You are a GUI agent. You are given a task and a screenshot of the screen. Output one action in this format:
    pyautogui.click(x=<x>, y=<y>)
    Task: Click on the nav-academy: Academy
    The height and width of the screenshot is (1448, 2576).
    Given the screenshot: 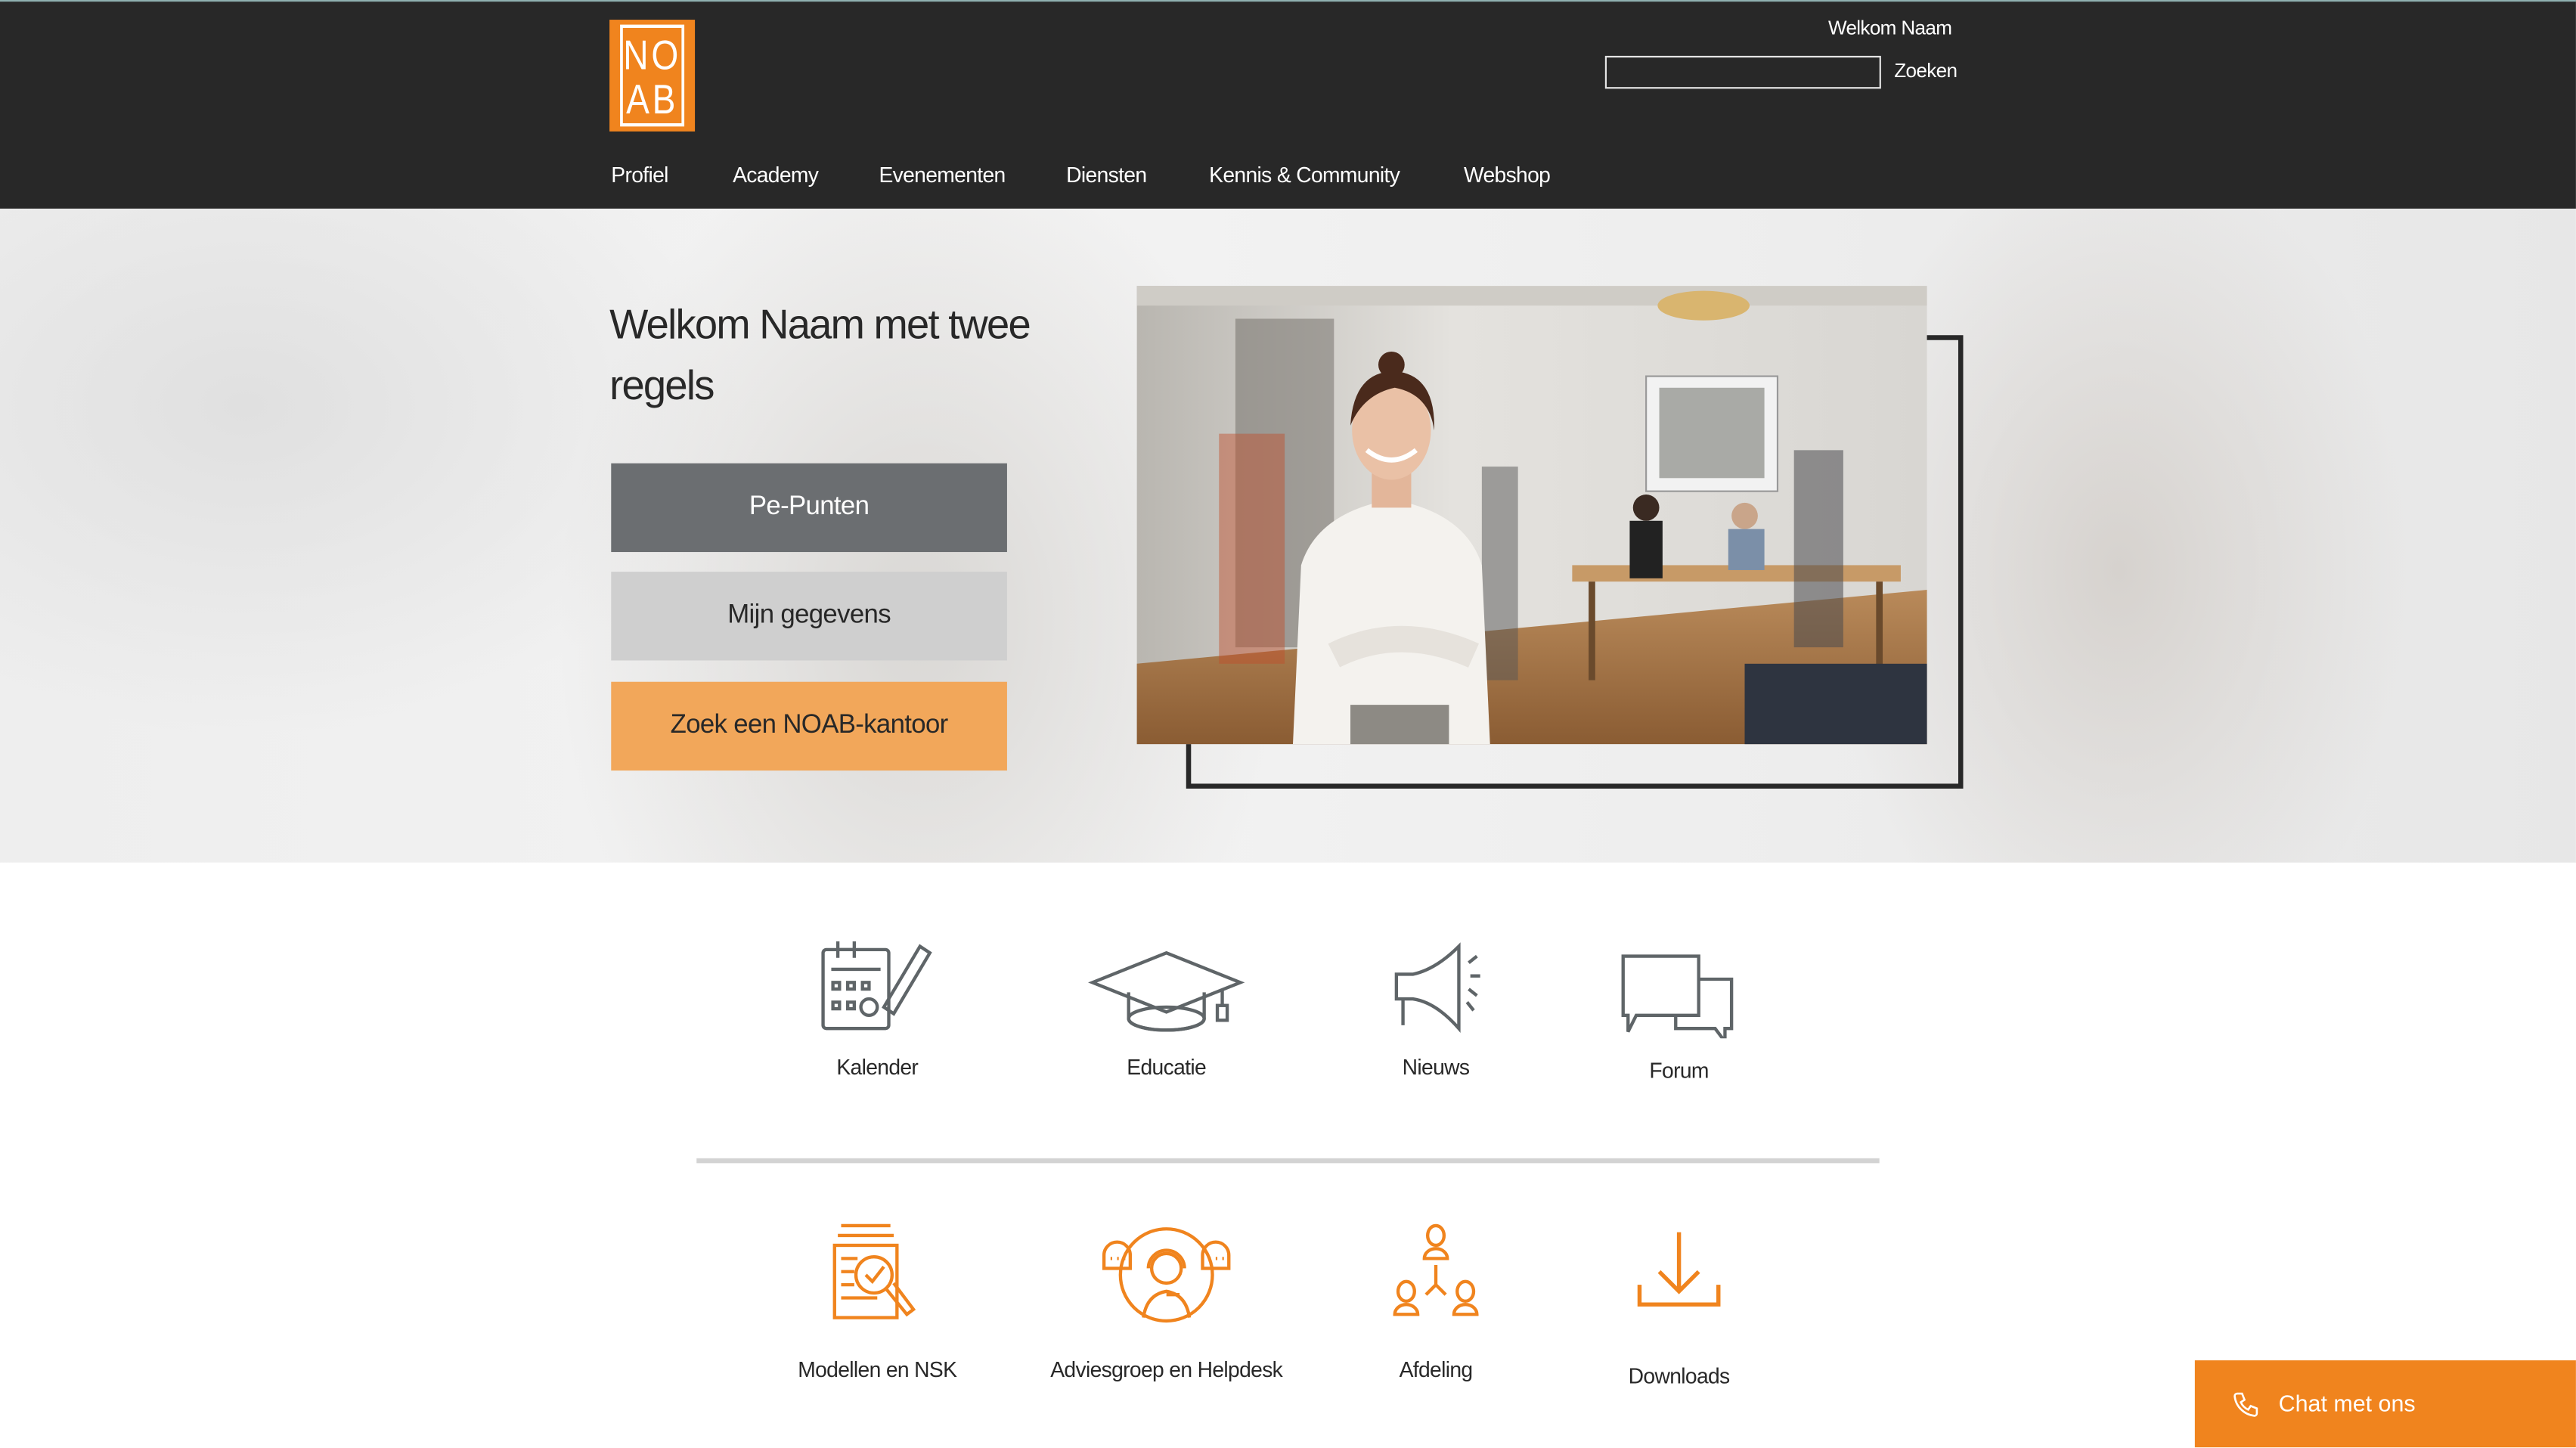 What is the action you would take?
    pyautogui.click(x=776, y=175)
    